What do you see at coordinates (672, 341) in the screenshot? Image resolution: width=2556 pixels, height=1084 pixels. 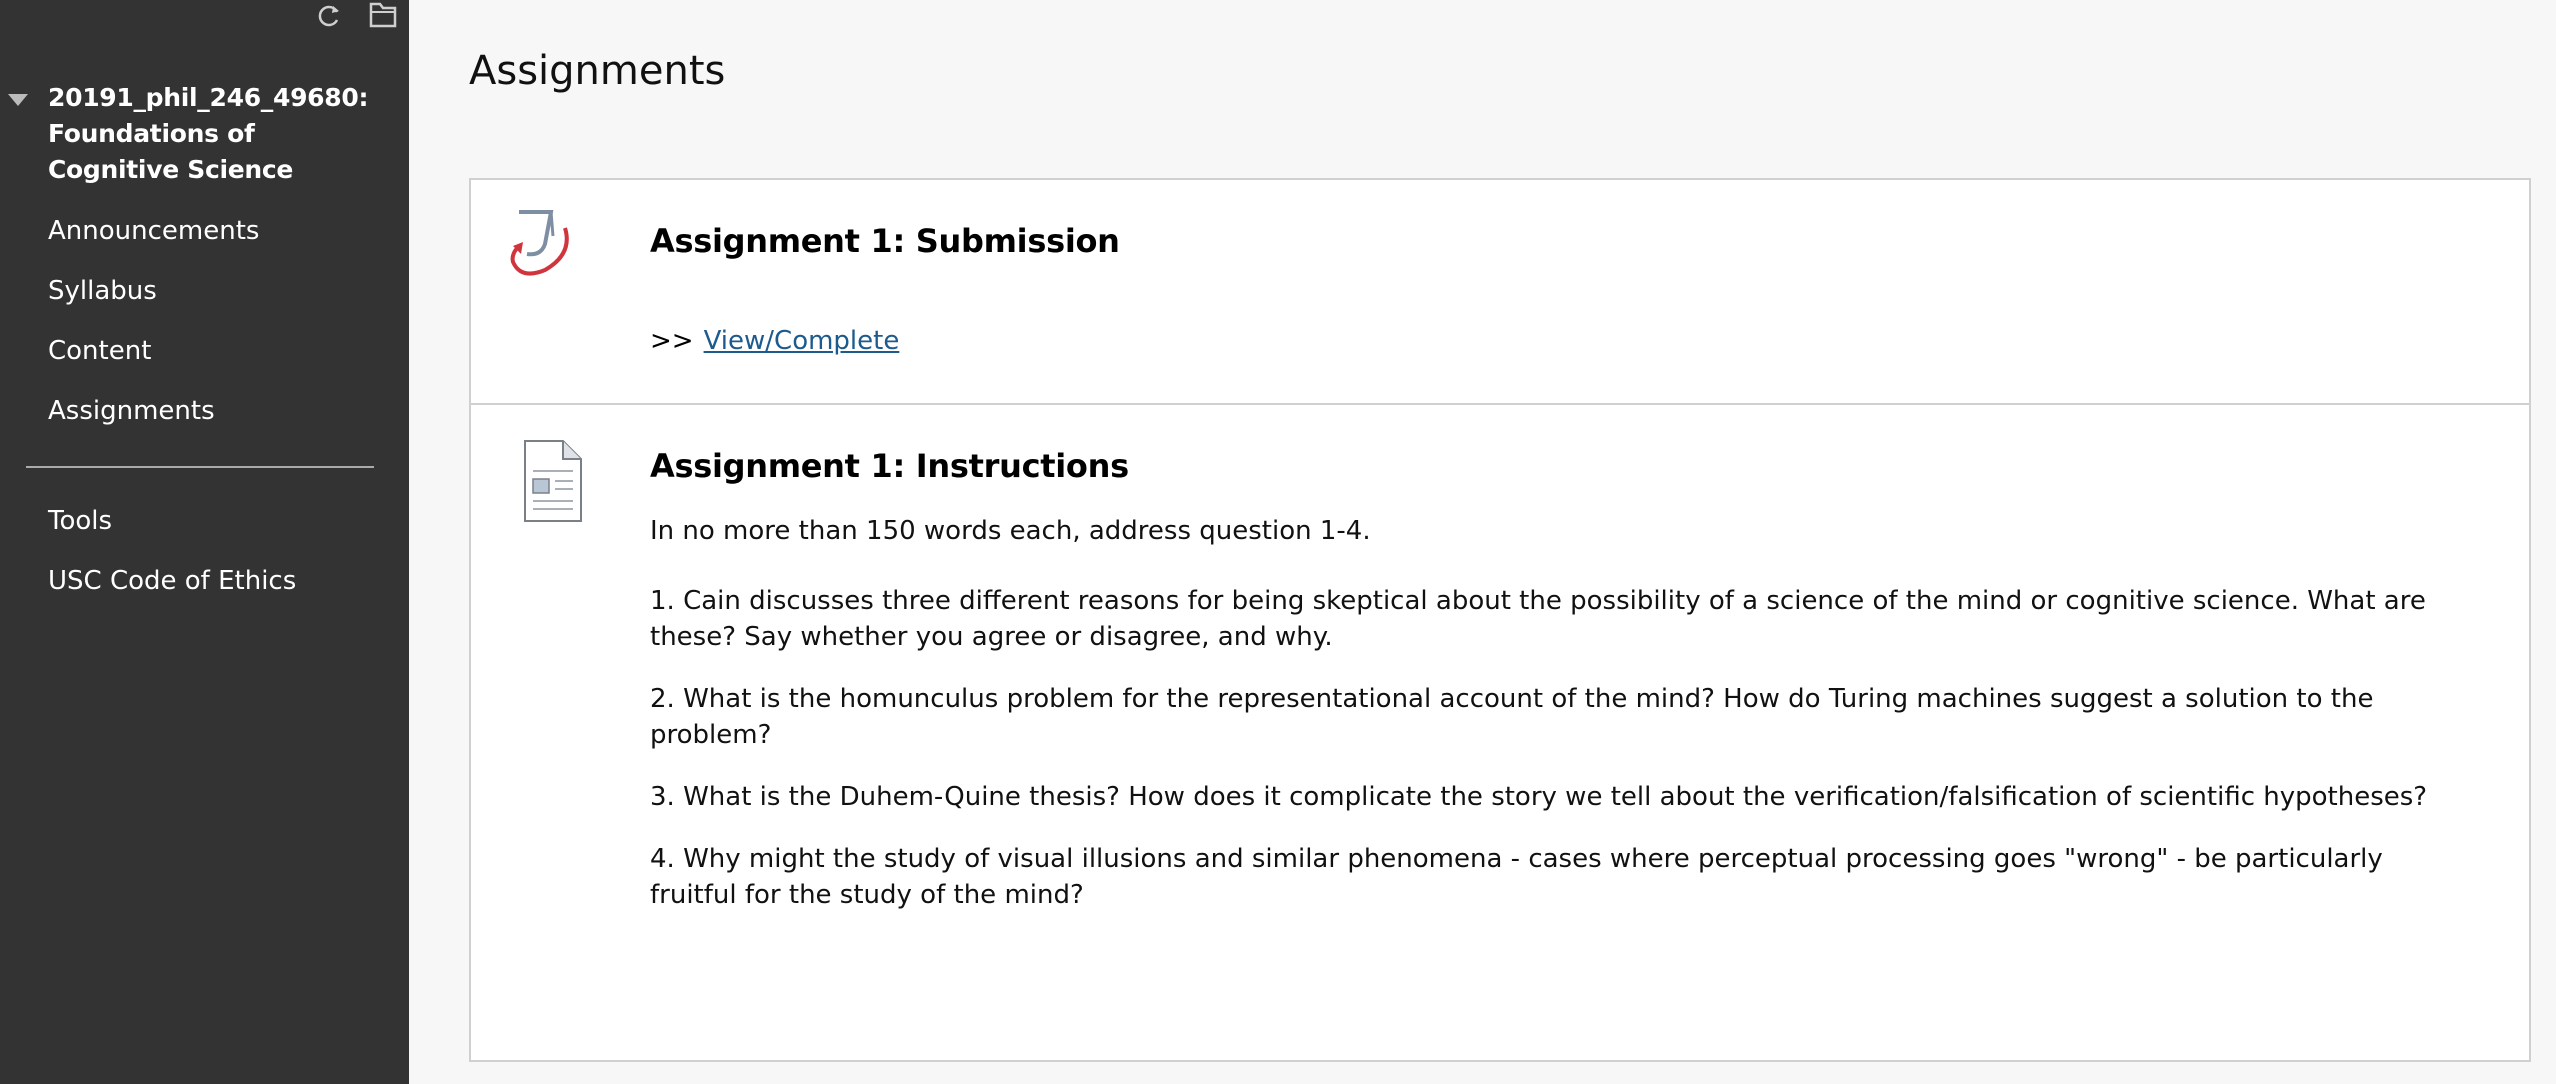 I see `link-prefix: >>` at bounding box center [672, 341].